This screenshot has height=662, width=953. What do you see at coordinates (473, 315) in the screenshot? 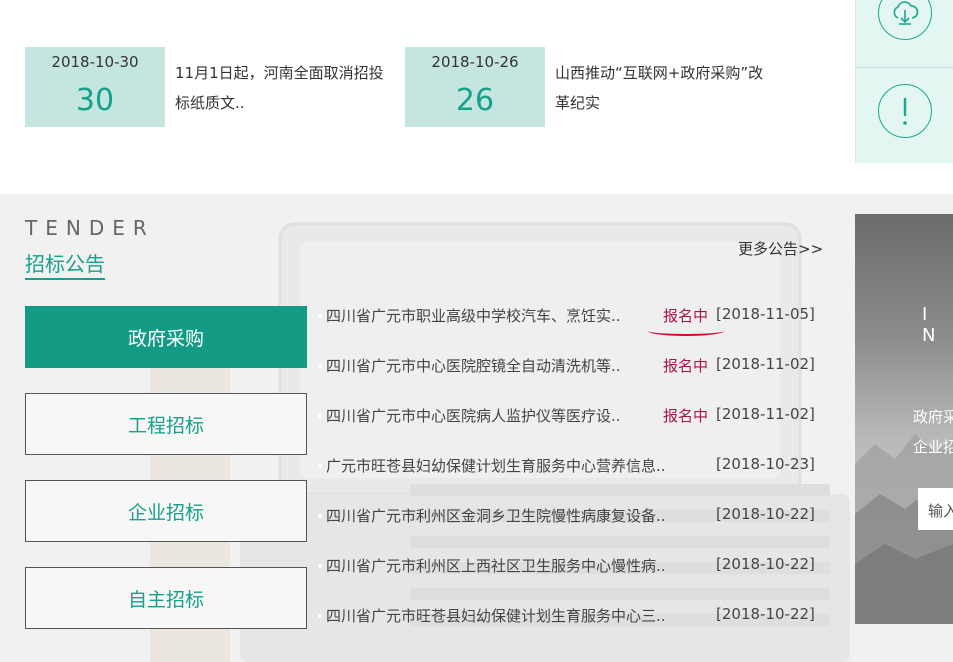
I see `notice-title: 四川省广元市职业高级中学校汽车、烹饪实..` at bounding box center [473, 315].